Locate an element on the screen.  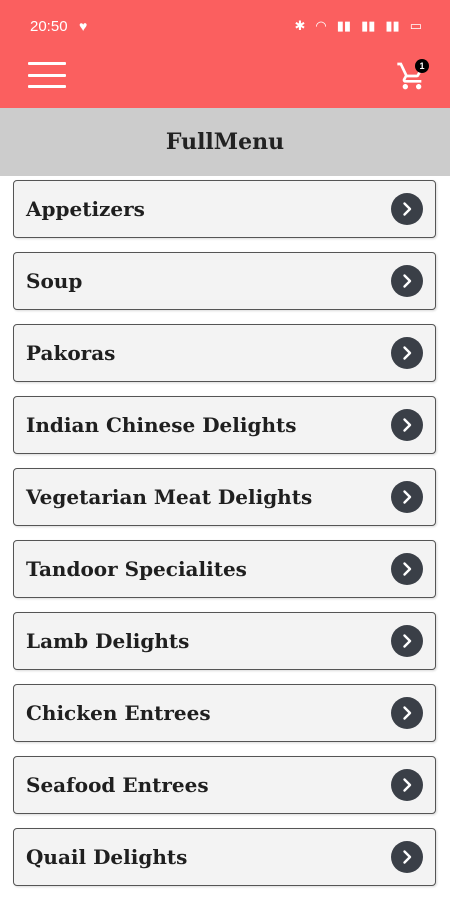
category-label: Quail Delights is located at coordinates (107, 857).